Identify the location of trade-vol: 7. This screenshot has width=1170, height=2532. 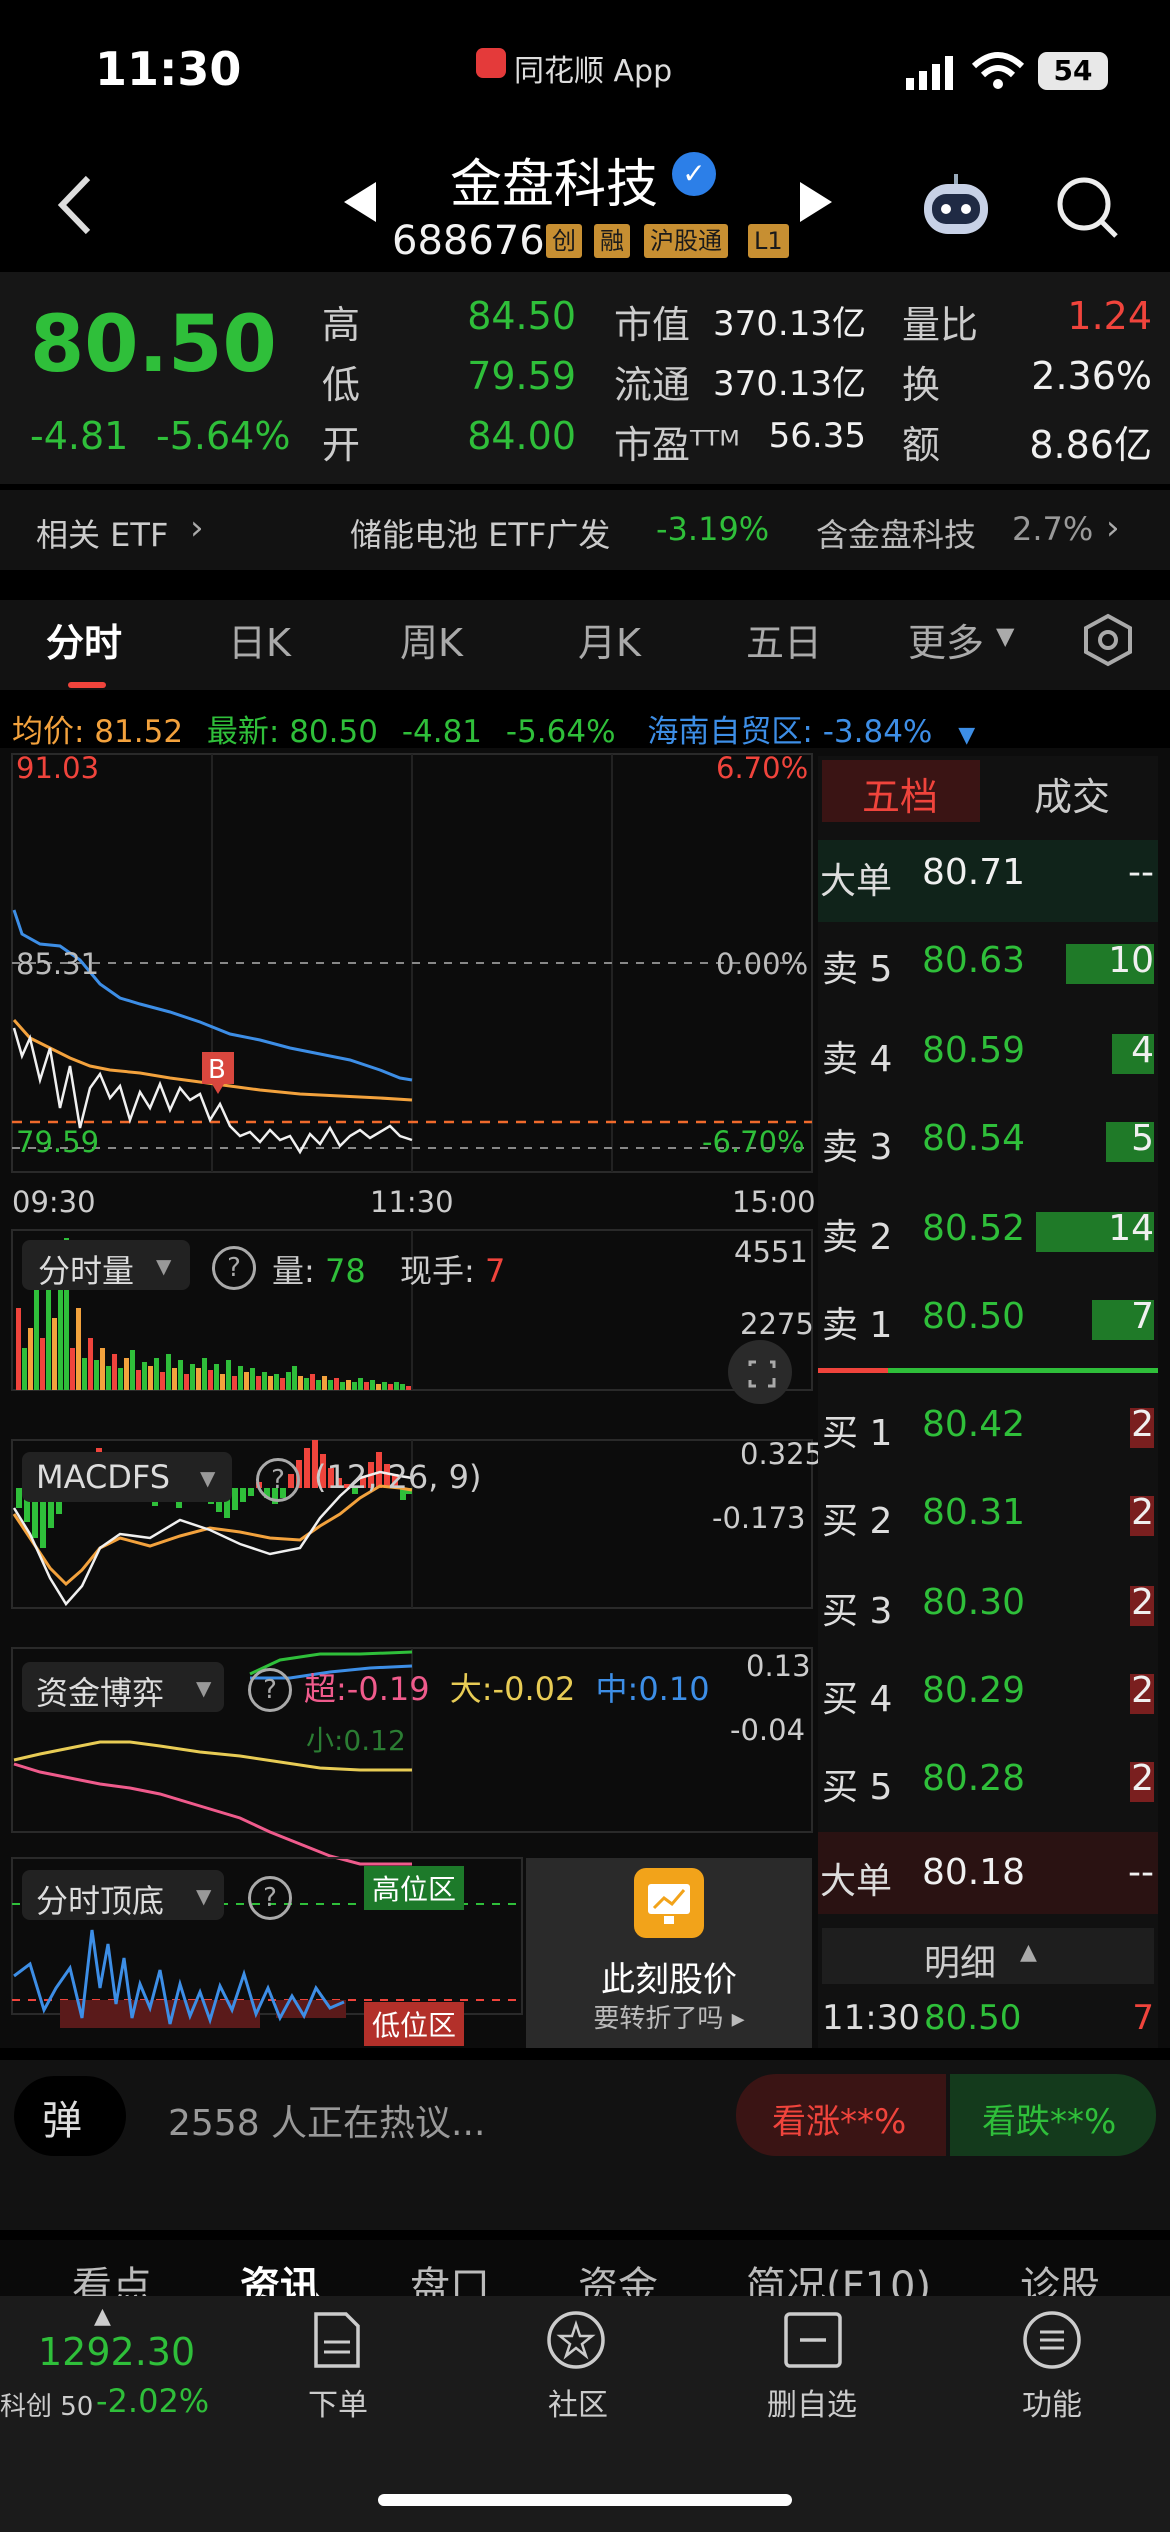
(1143, 2018).